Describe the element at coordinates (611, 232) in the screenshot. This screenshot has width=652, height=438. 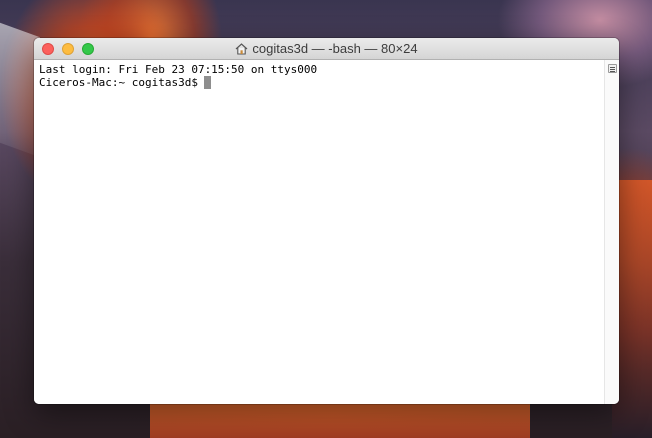
I see `vertical-scrollbar` at that location.